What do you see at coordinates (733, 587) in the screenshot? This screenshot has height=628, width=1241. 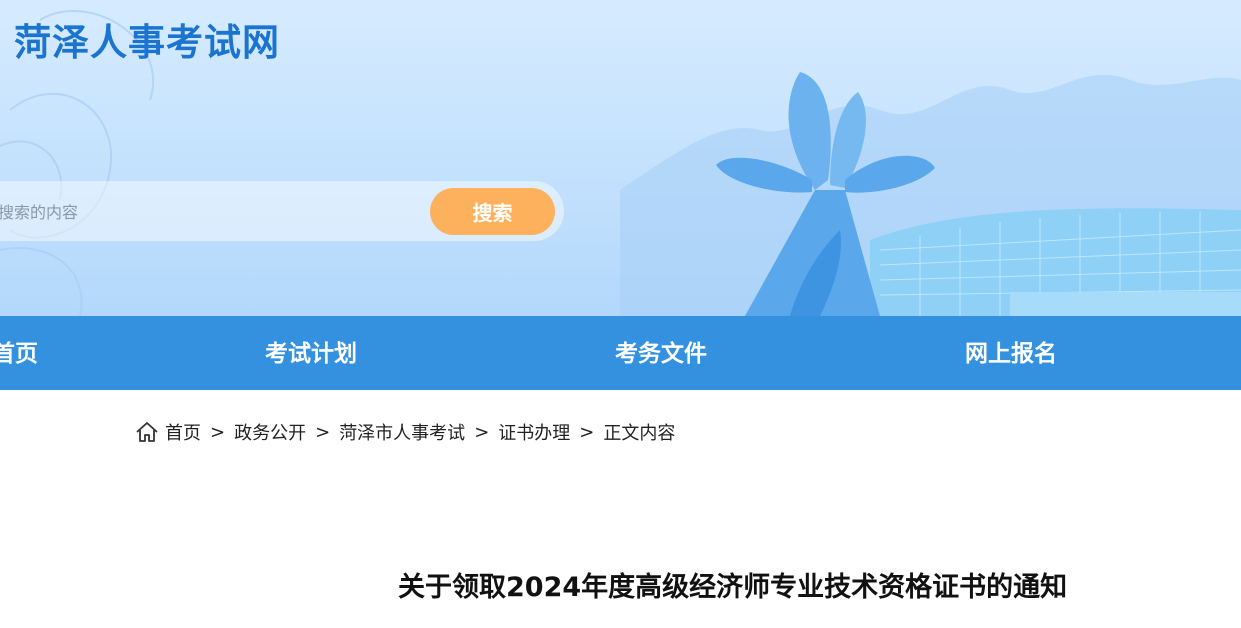 I see `article-title: 关于领取2024年度高级经济师专业技术资格证书的通知` at bounding box center [733, 587].